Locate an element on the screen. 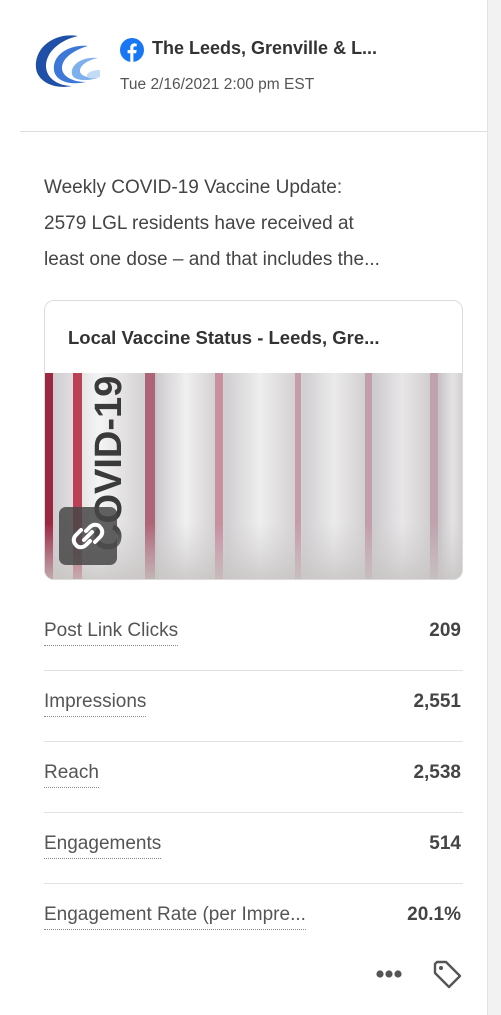  link-badge is located at coordinates (88, 536).